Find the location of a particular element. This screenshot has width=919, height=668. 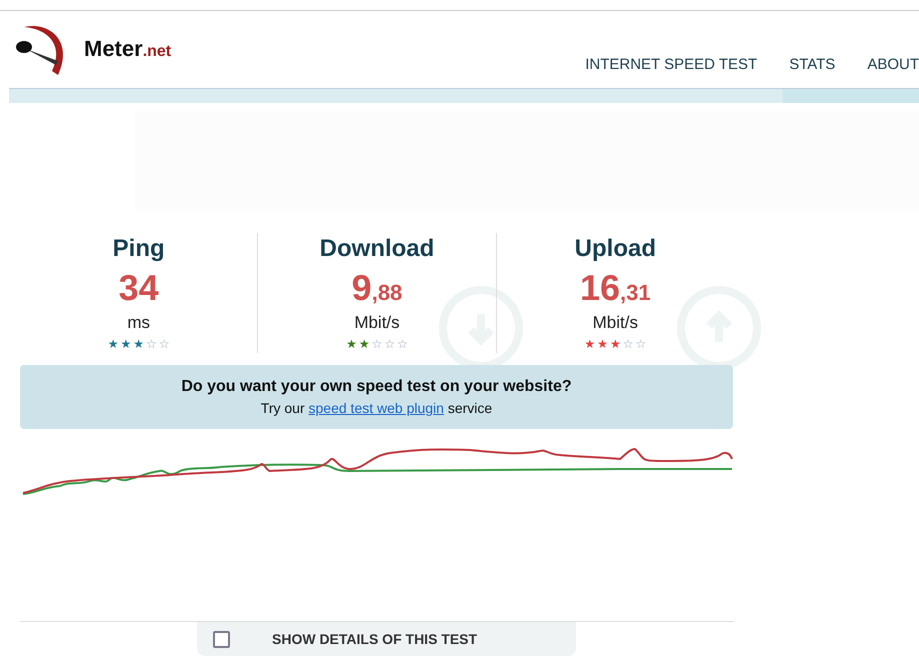

result-value: 9,88 is located at coordinates (377, 288).